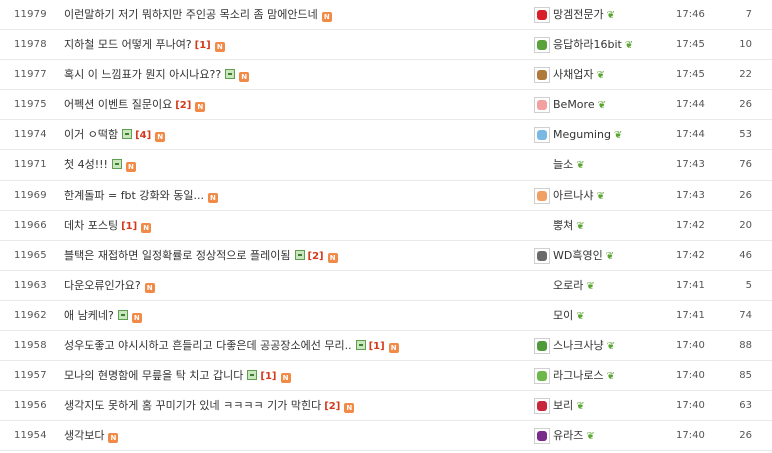 The height and width of the screenshot is (453, 772). I want to click on post-title-cell: 이거 ㅇ떡함 [4] N, so click(115, 135).